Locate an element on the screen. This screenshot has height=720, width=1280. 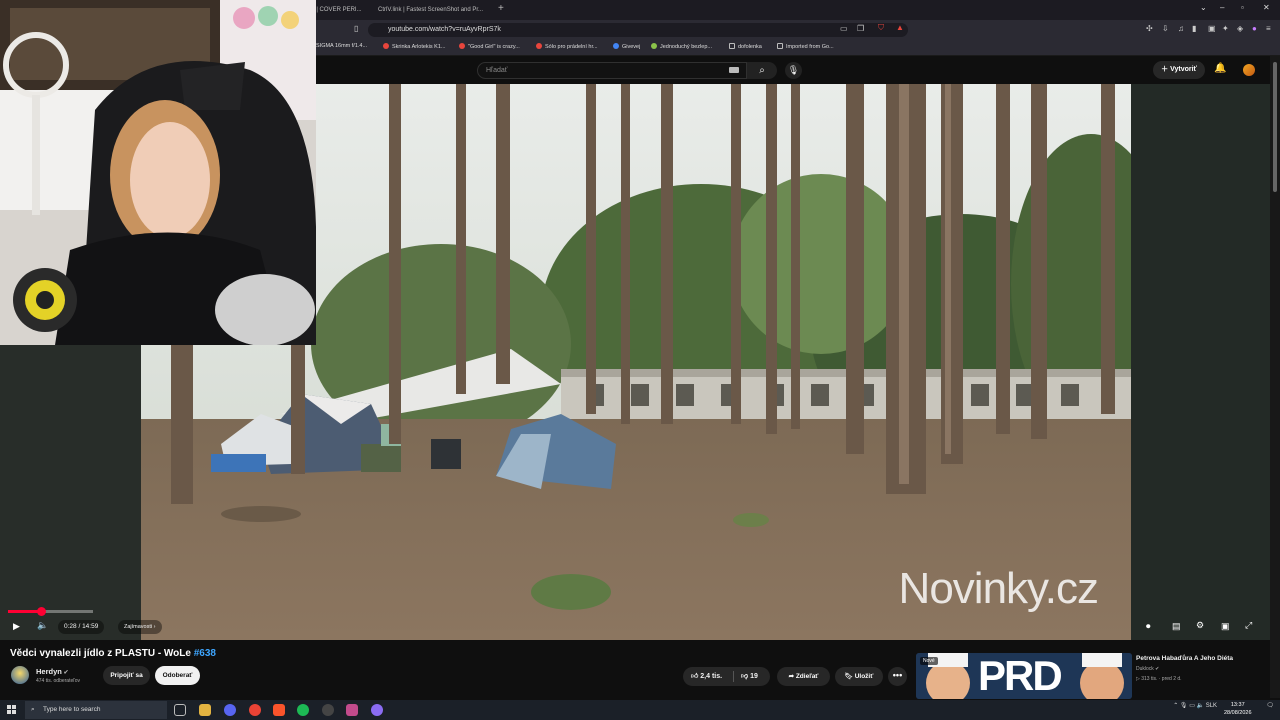
bookmark-item: Givevej is located at coordinates (626, 46).